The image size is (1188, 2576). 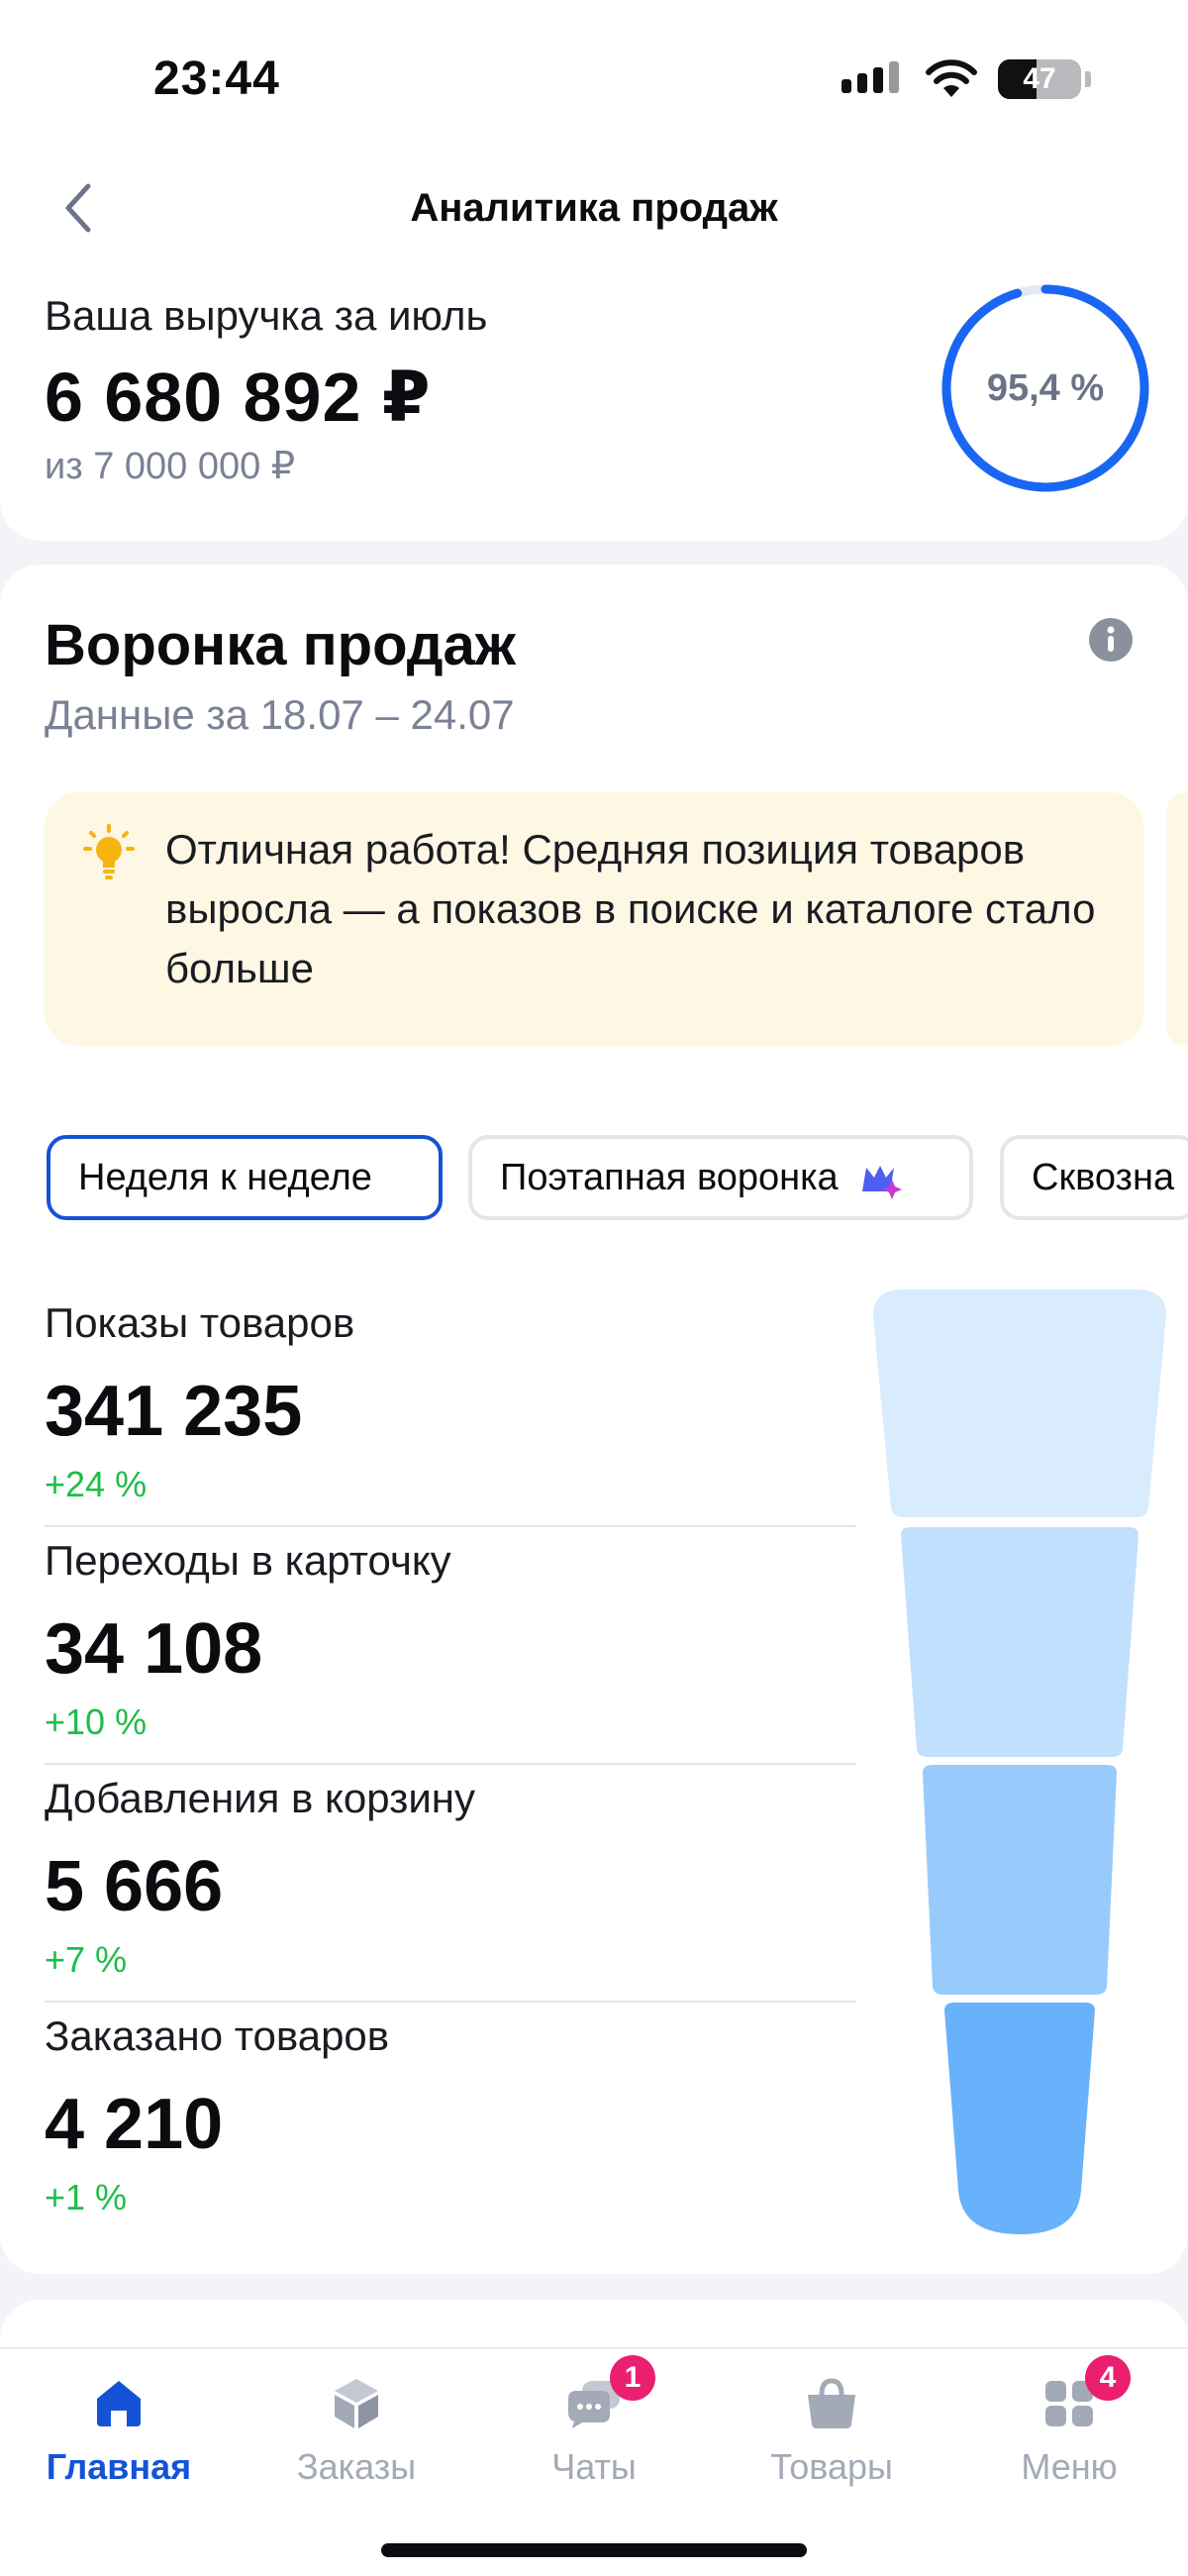 What do you see at coordinates (356, 2466) in the screenshot?
I see `tab-label: Заказы` at bounding box center [356, 2466].